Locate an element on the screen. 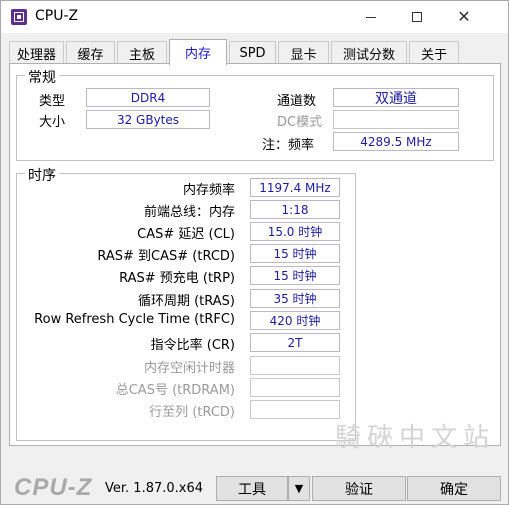 Image resolution: width=509 pixels, height=505 pixels. maximize-icon is located at coordinates (417, 17).